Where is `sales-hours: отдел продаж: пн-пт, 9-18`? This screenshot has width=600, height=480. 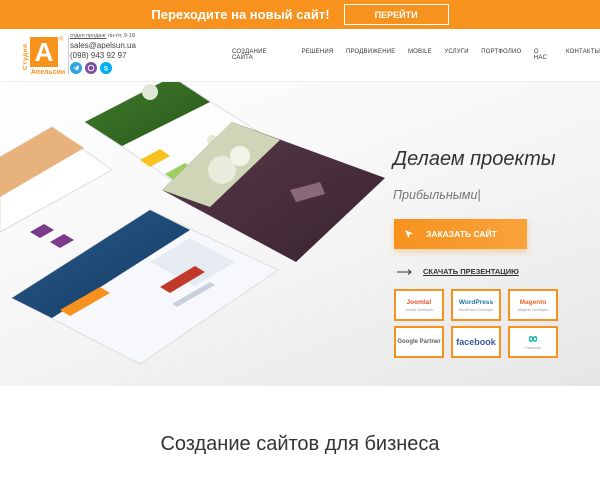 sales-hours: отдел продаж: пн-пт, 9-18 is located at coordinates (115, 36).